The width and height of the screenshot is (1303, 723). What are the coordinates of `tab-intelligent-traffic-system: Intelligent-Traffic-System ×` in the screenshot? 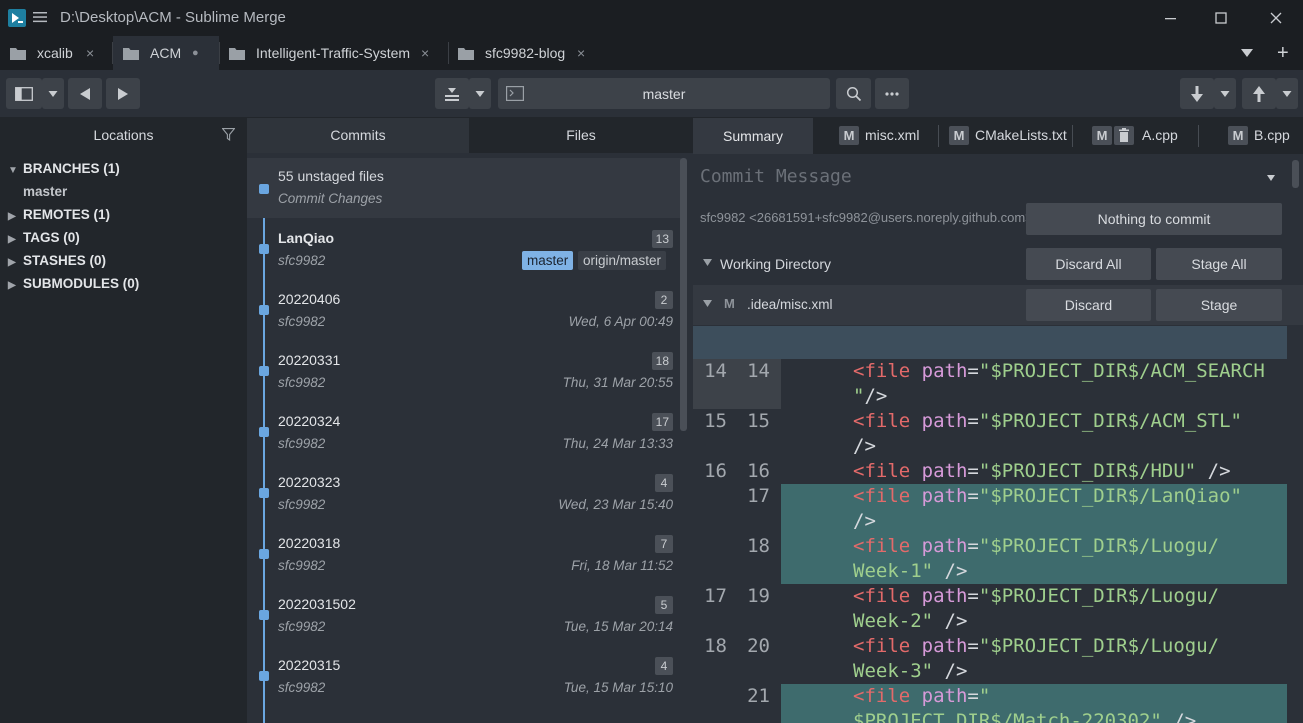 It's located at (333, 53).